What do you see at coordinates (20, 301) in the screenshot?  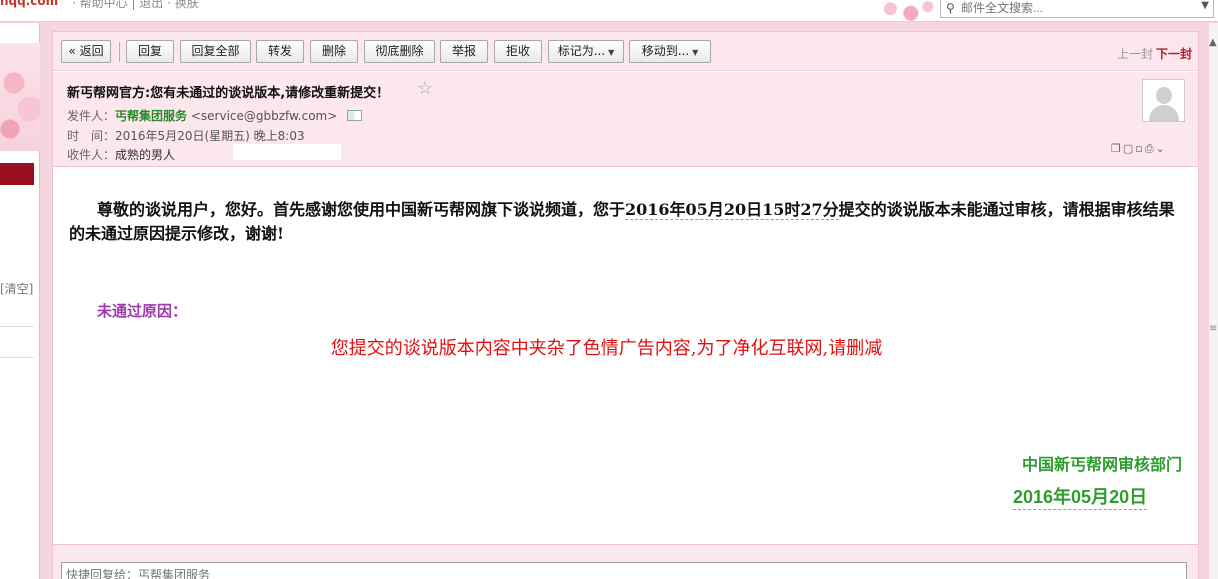 I see `sidebar: [清空]` at bounding box center [20, 301].